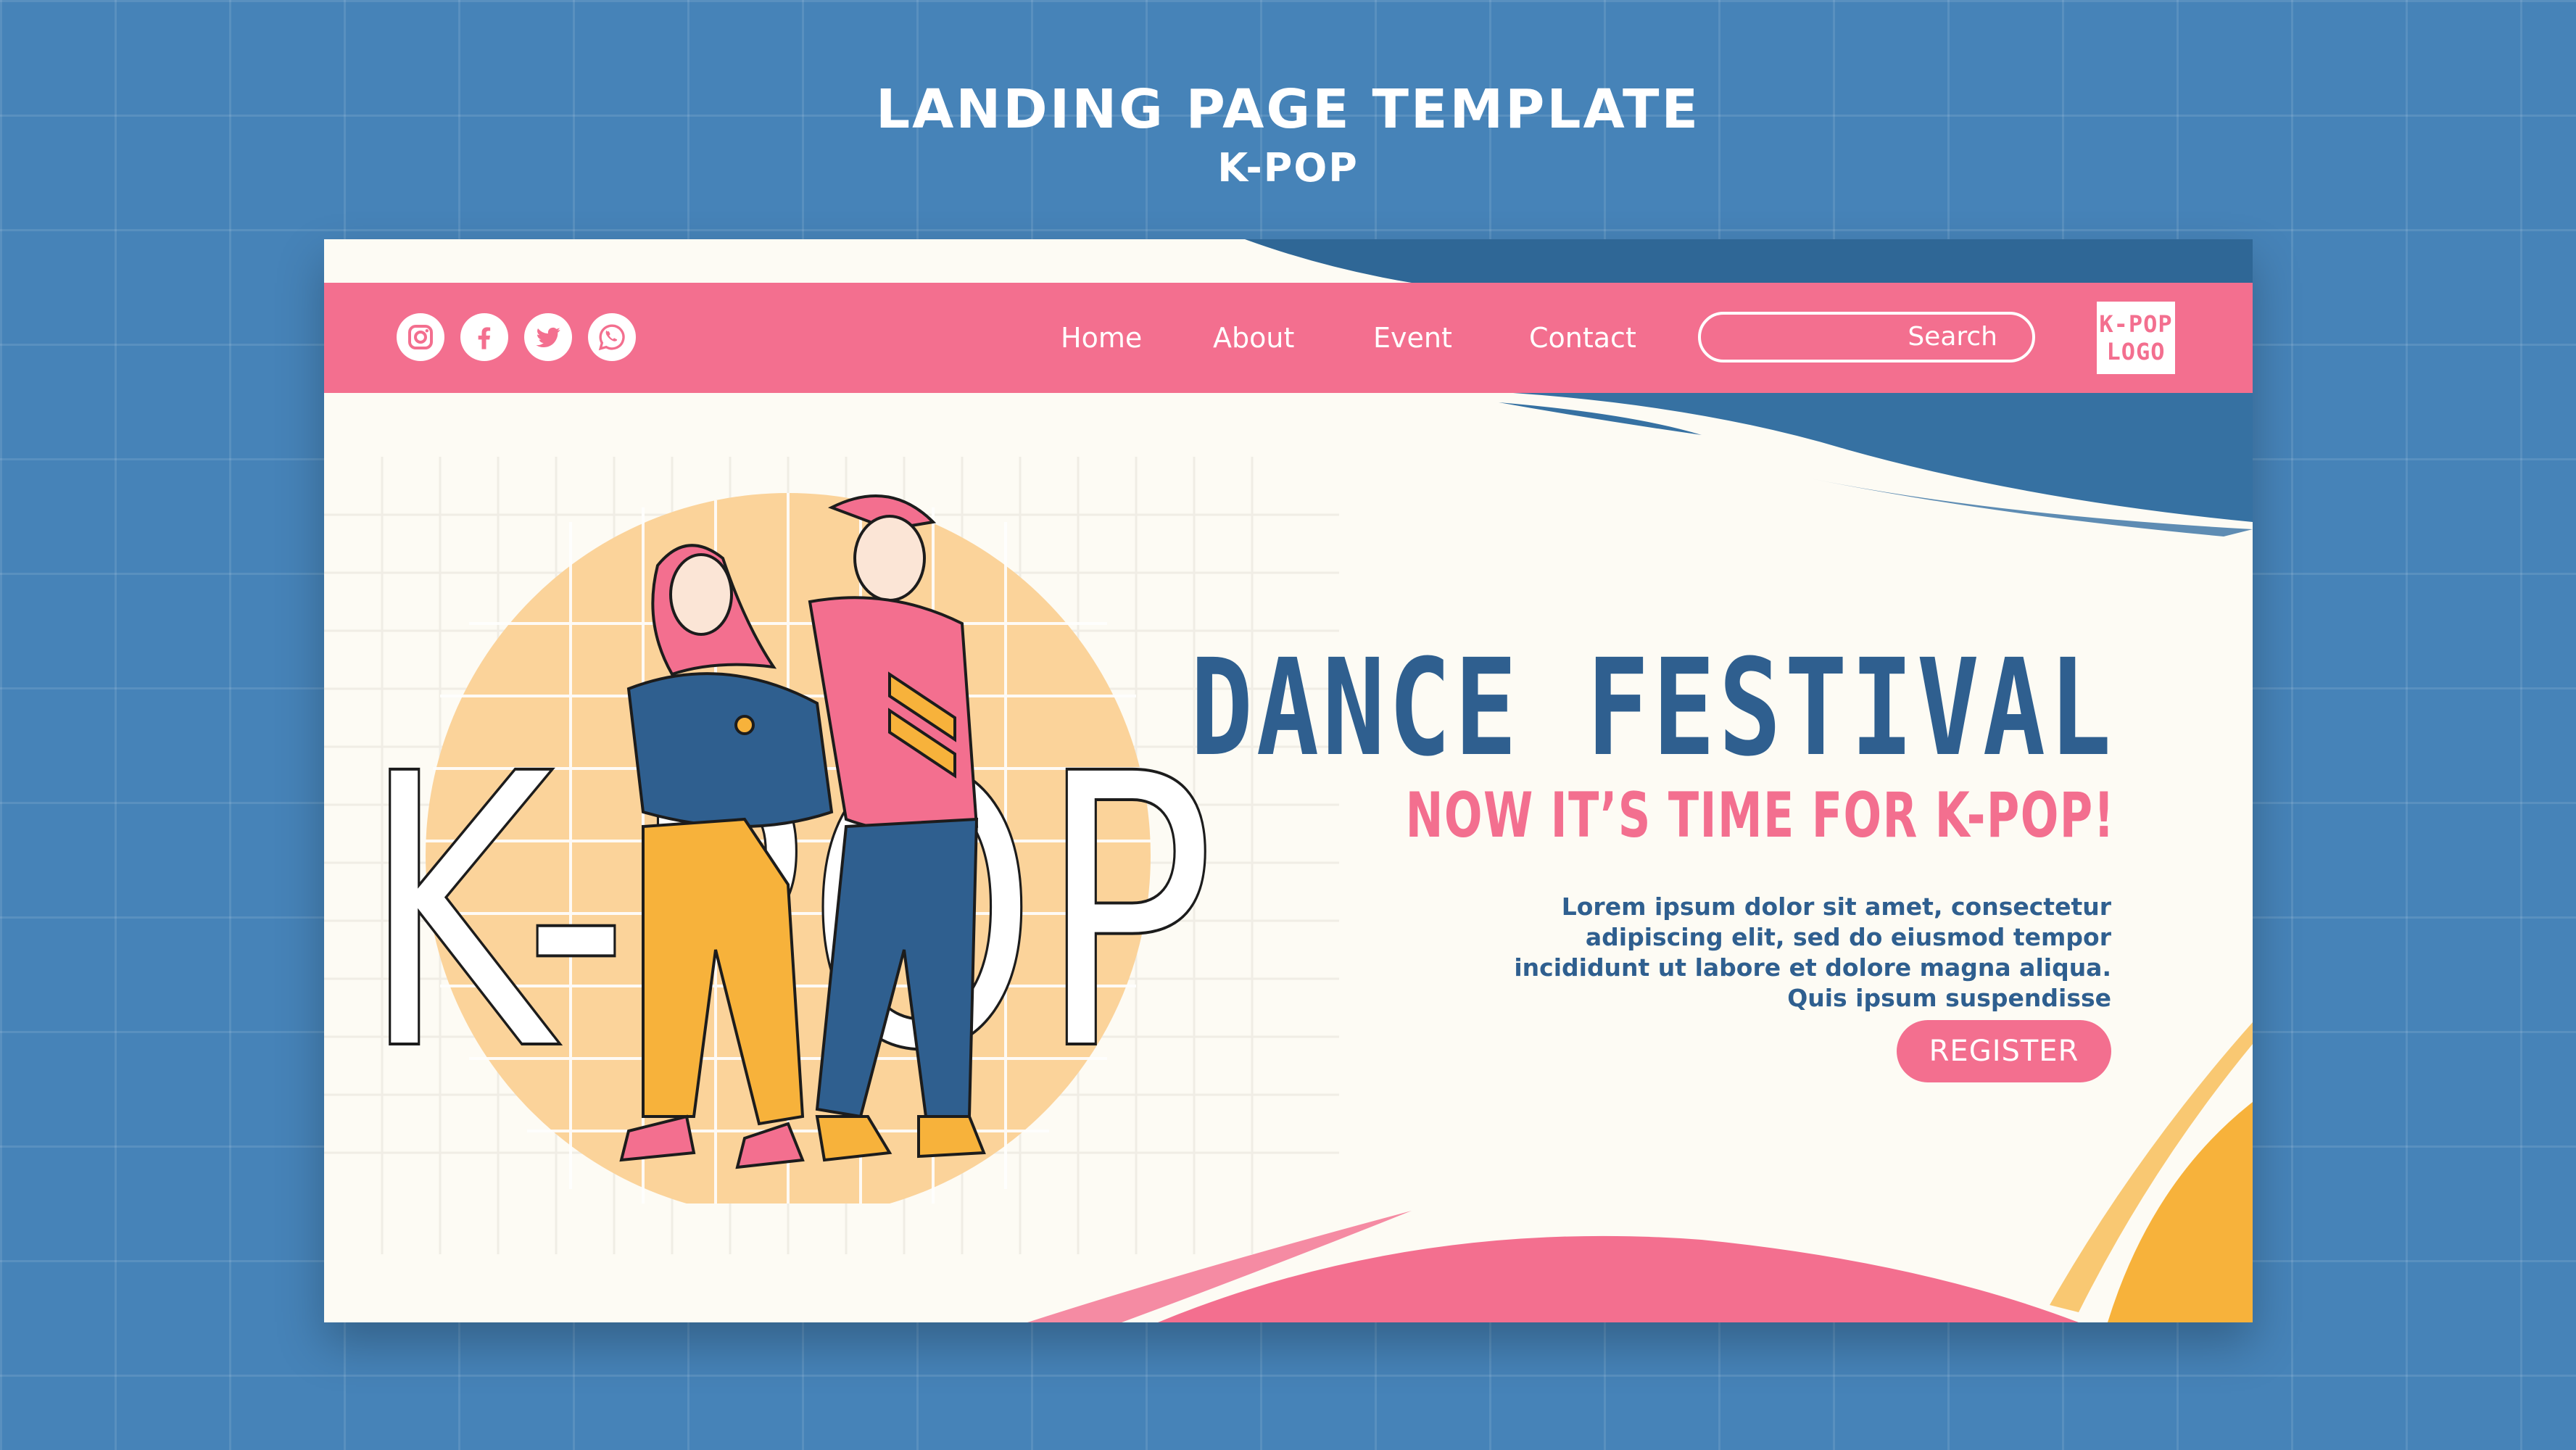  What do you see at coordinates (612, 337) in the screenshot?
I see `whatsapp-icon` at bounding box center [612, 337].